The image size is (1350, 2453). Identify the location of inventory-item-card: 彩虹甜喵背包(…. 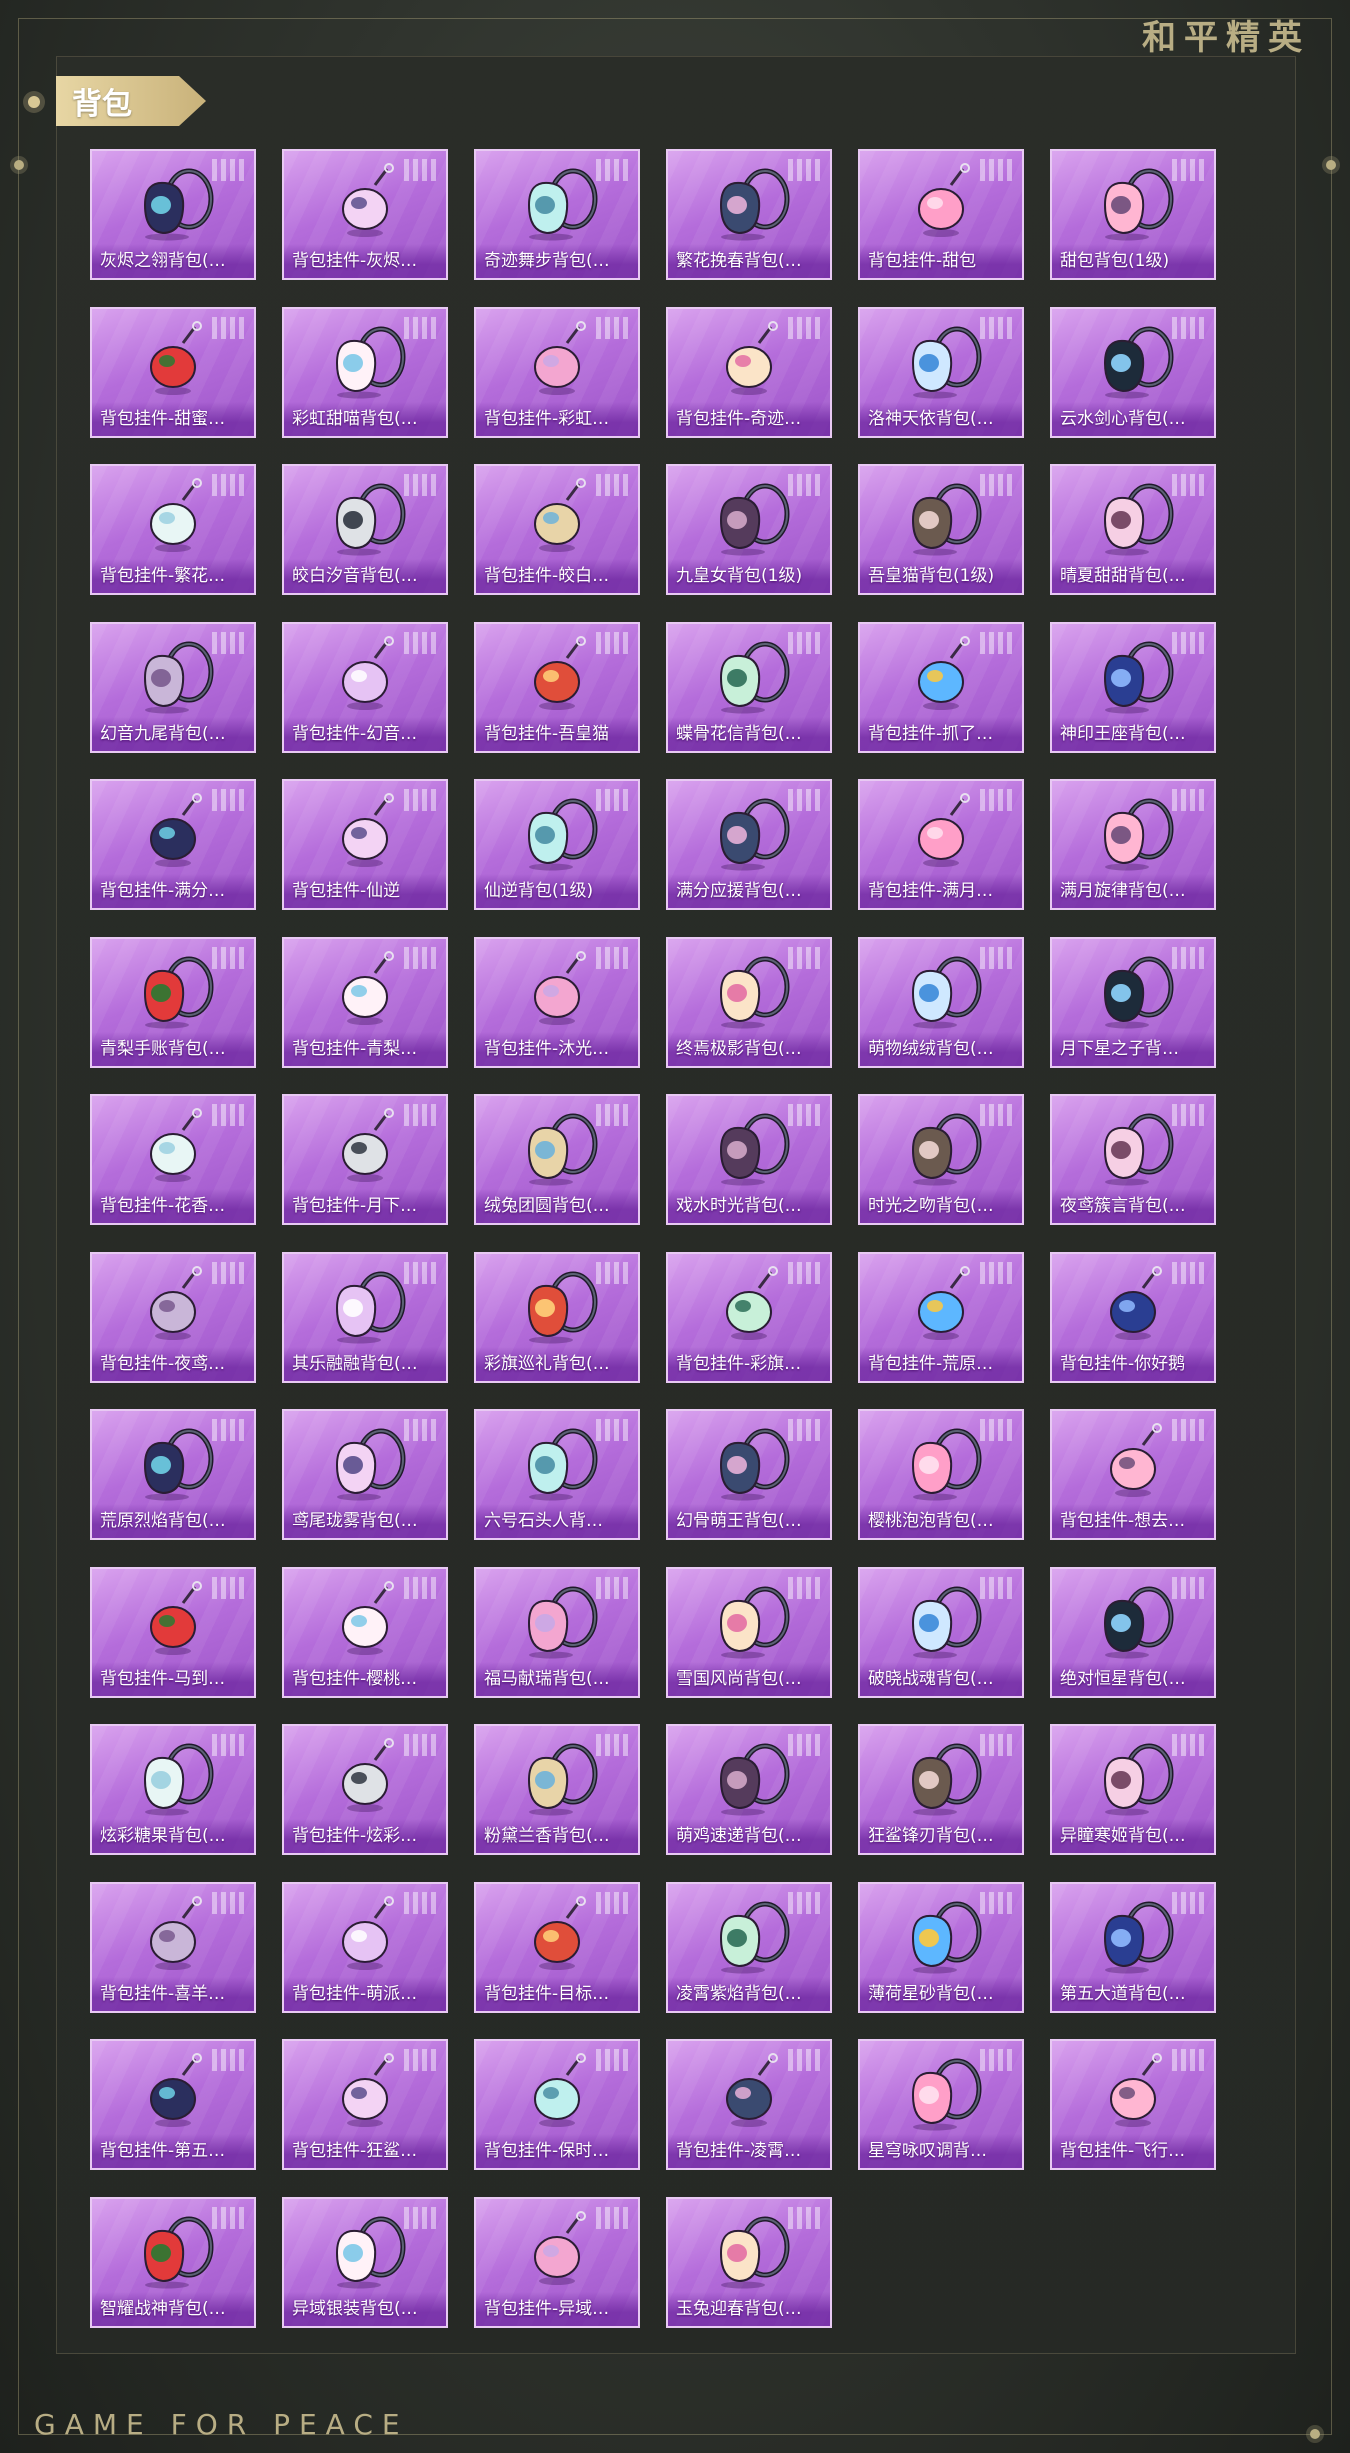
(365, 372).